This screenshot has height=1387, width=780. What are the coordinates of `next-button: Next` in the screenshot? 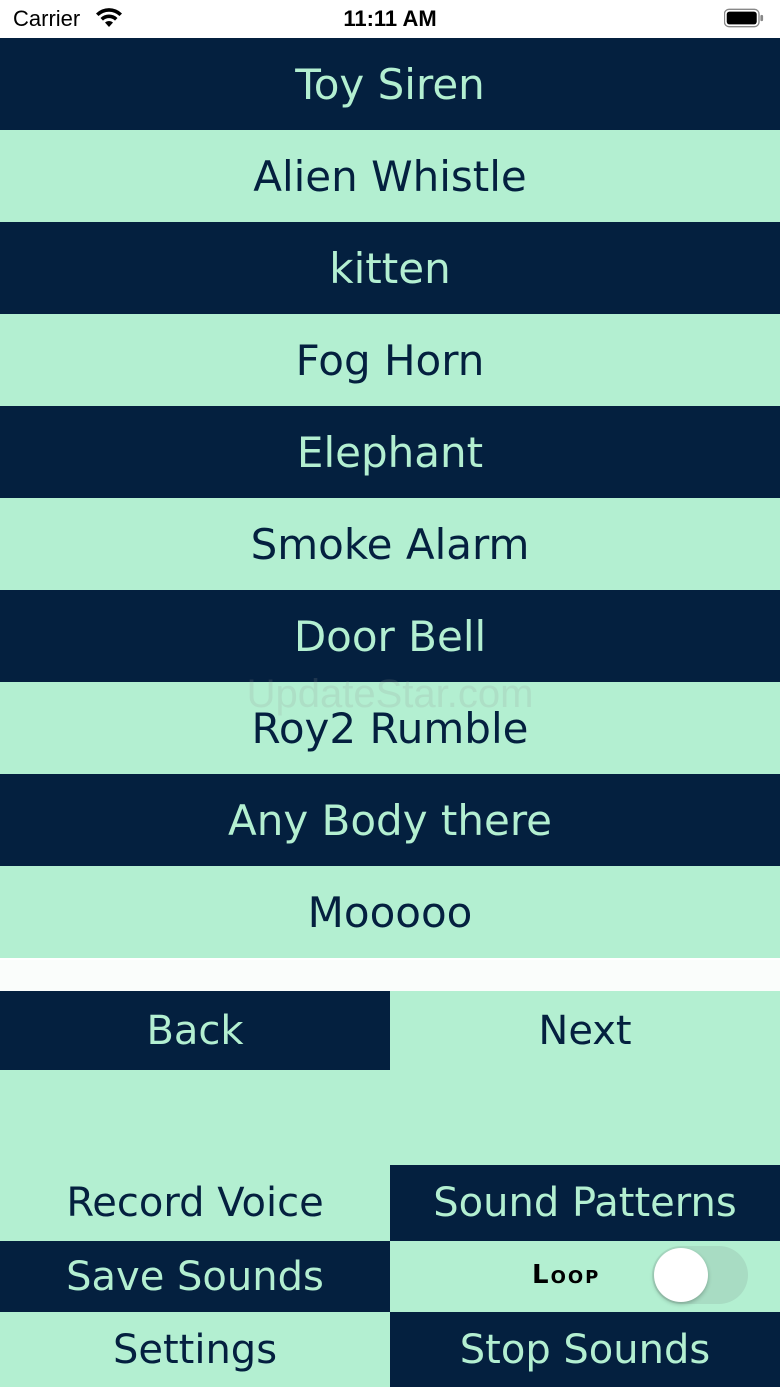 It's located at (585, 1030).